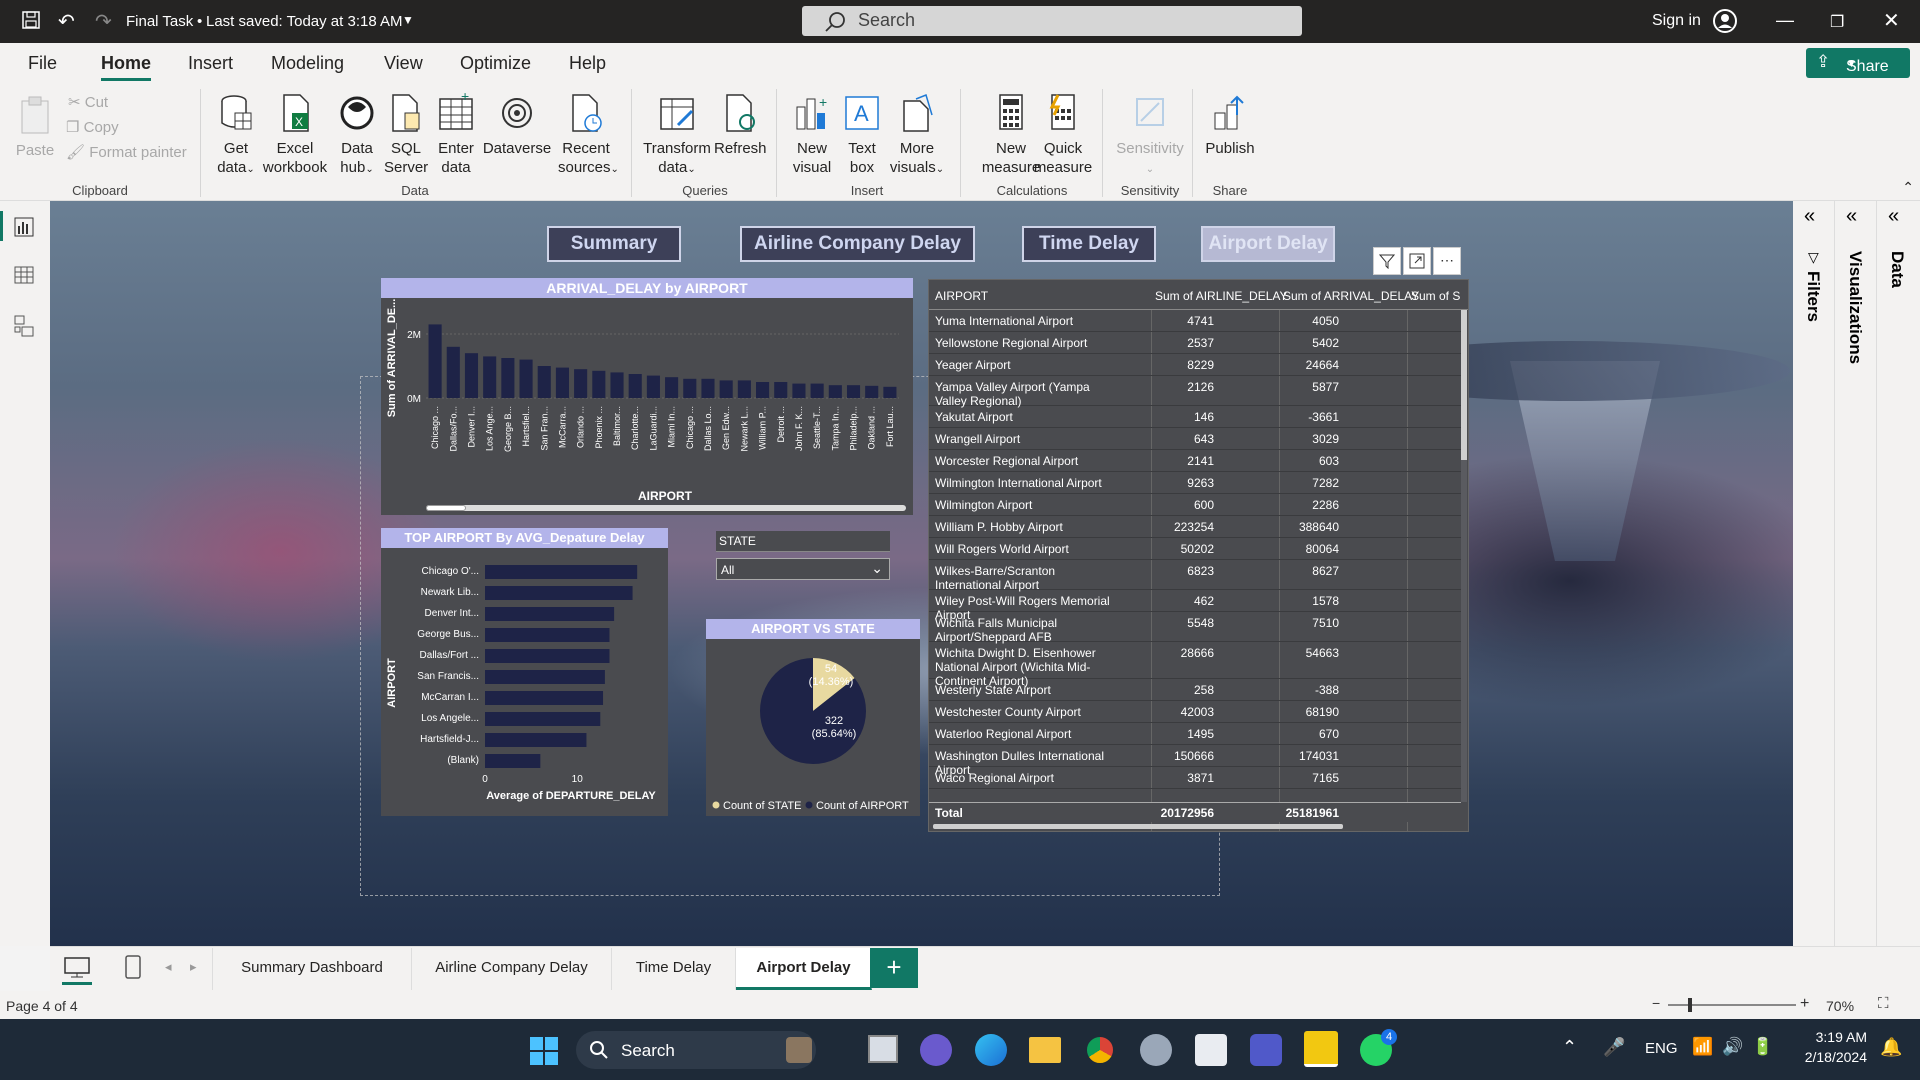 This screenshot has height=1080, width=1920. I want to click on expand-data-icon: «, so click(1893, 216).